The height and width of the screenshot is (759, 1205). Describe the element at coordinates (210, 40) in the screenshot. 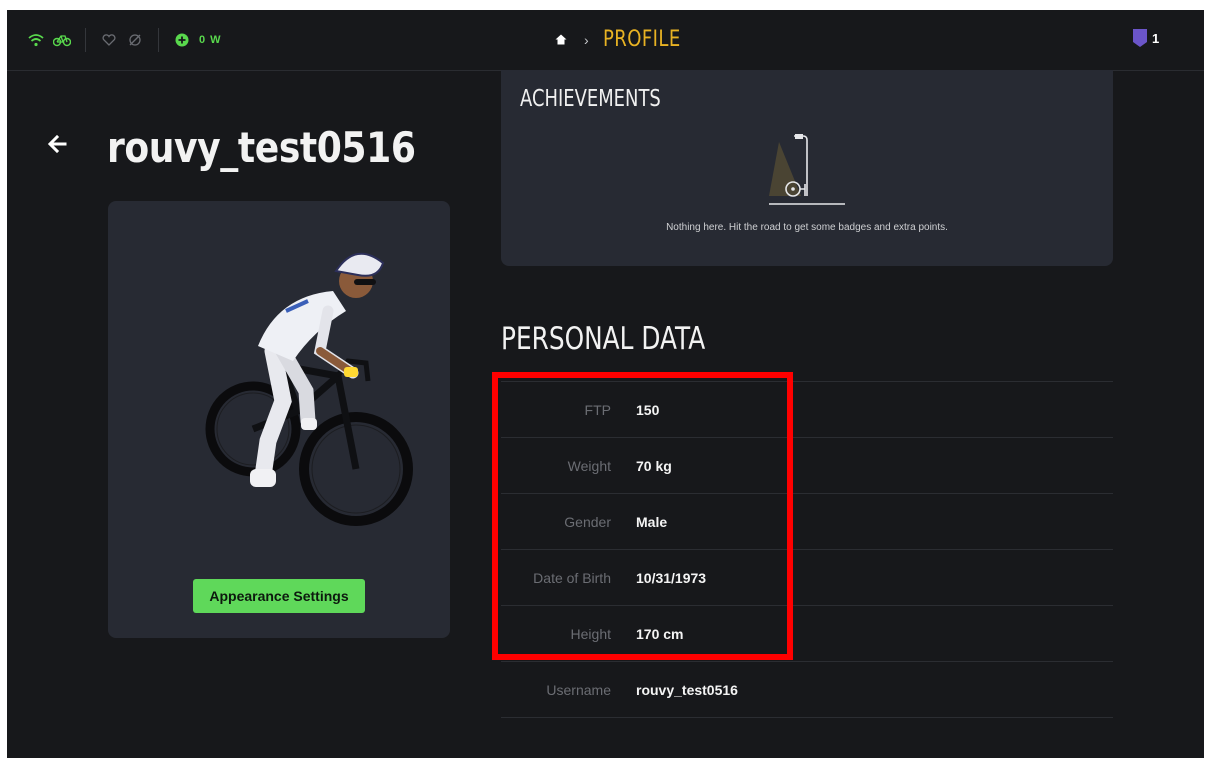

I see `power-readout: 0 W` at that location.